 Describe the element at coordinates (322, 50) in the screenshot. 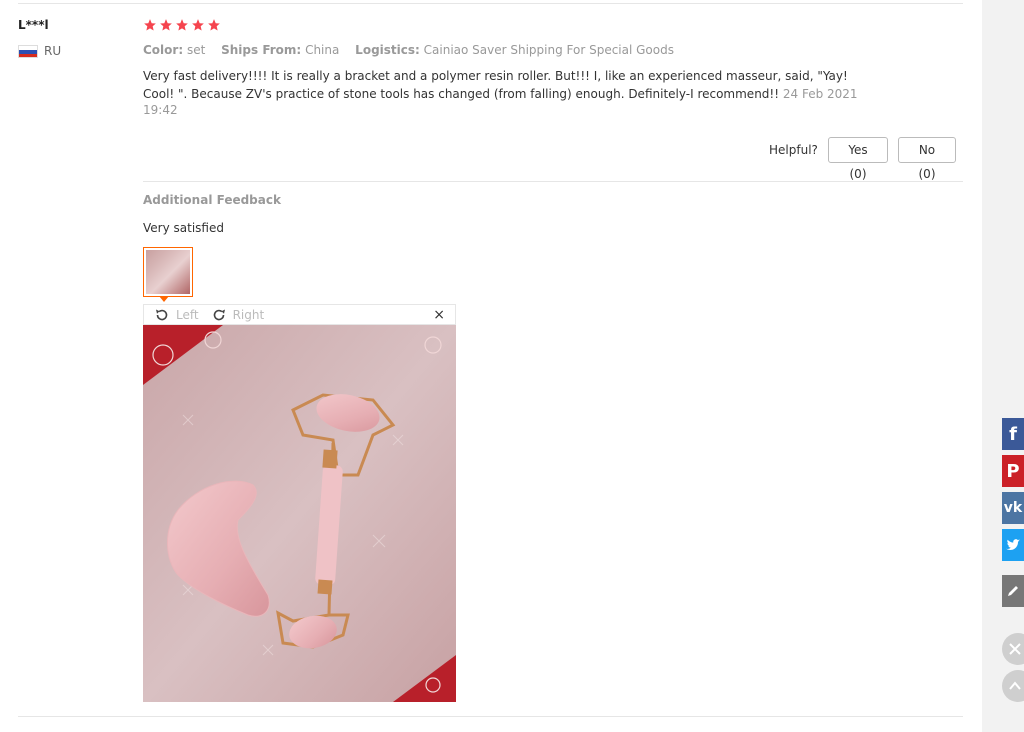

I see `ships-from-value: China` at that location.